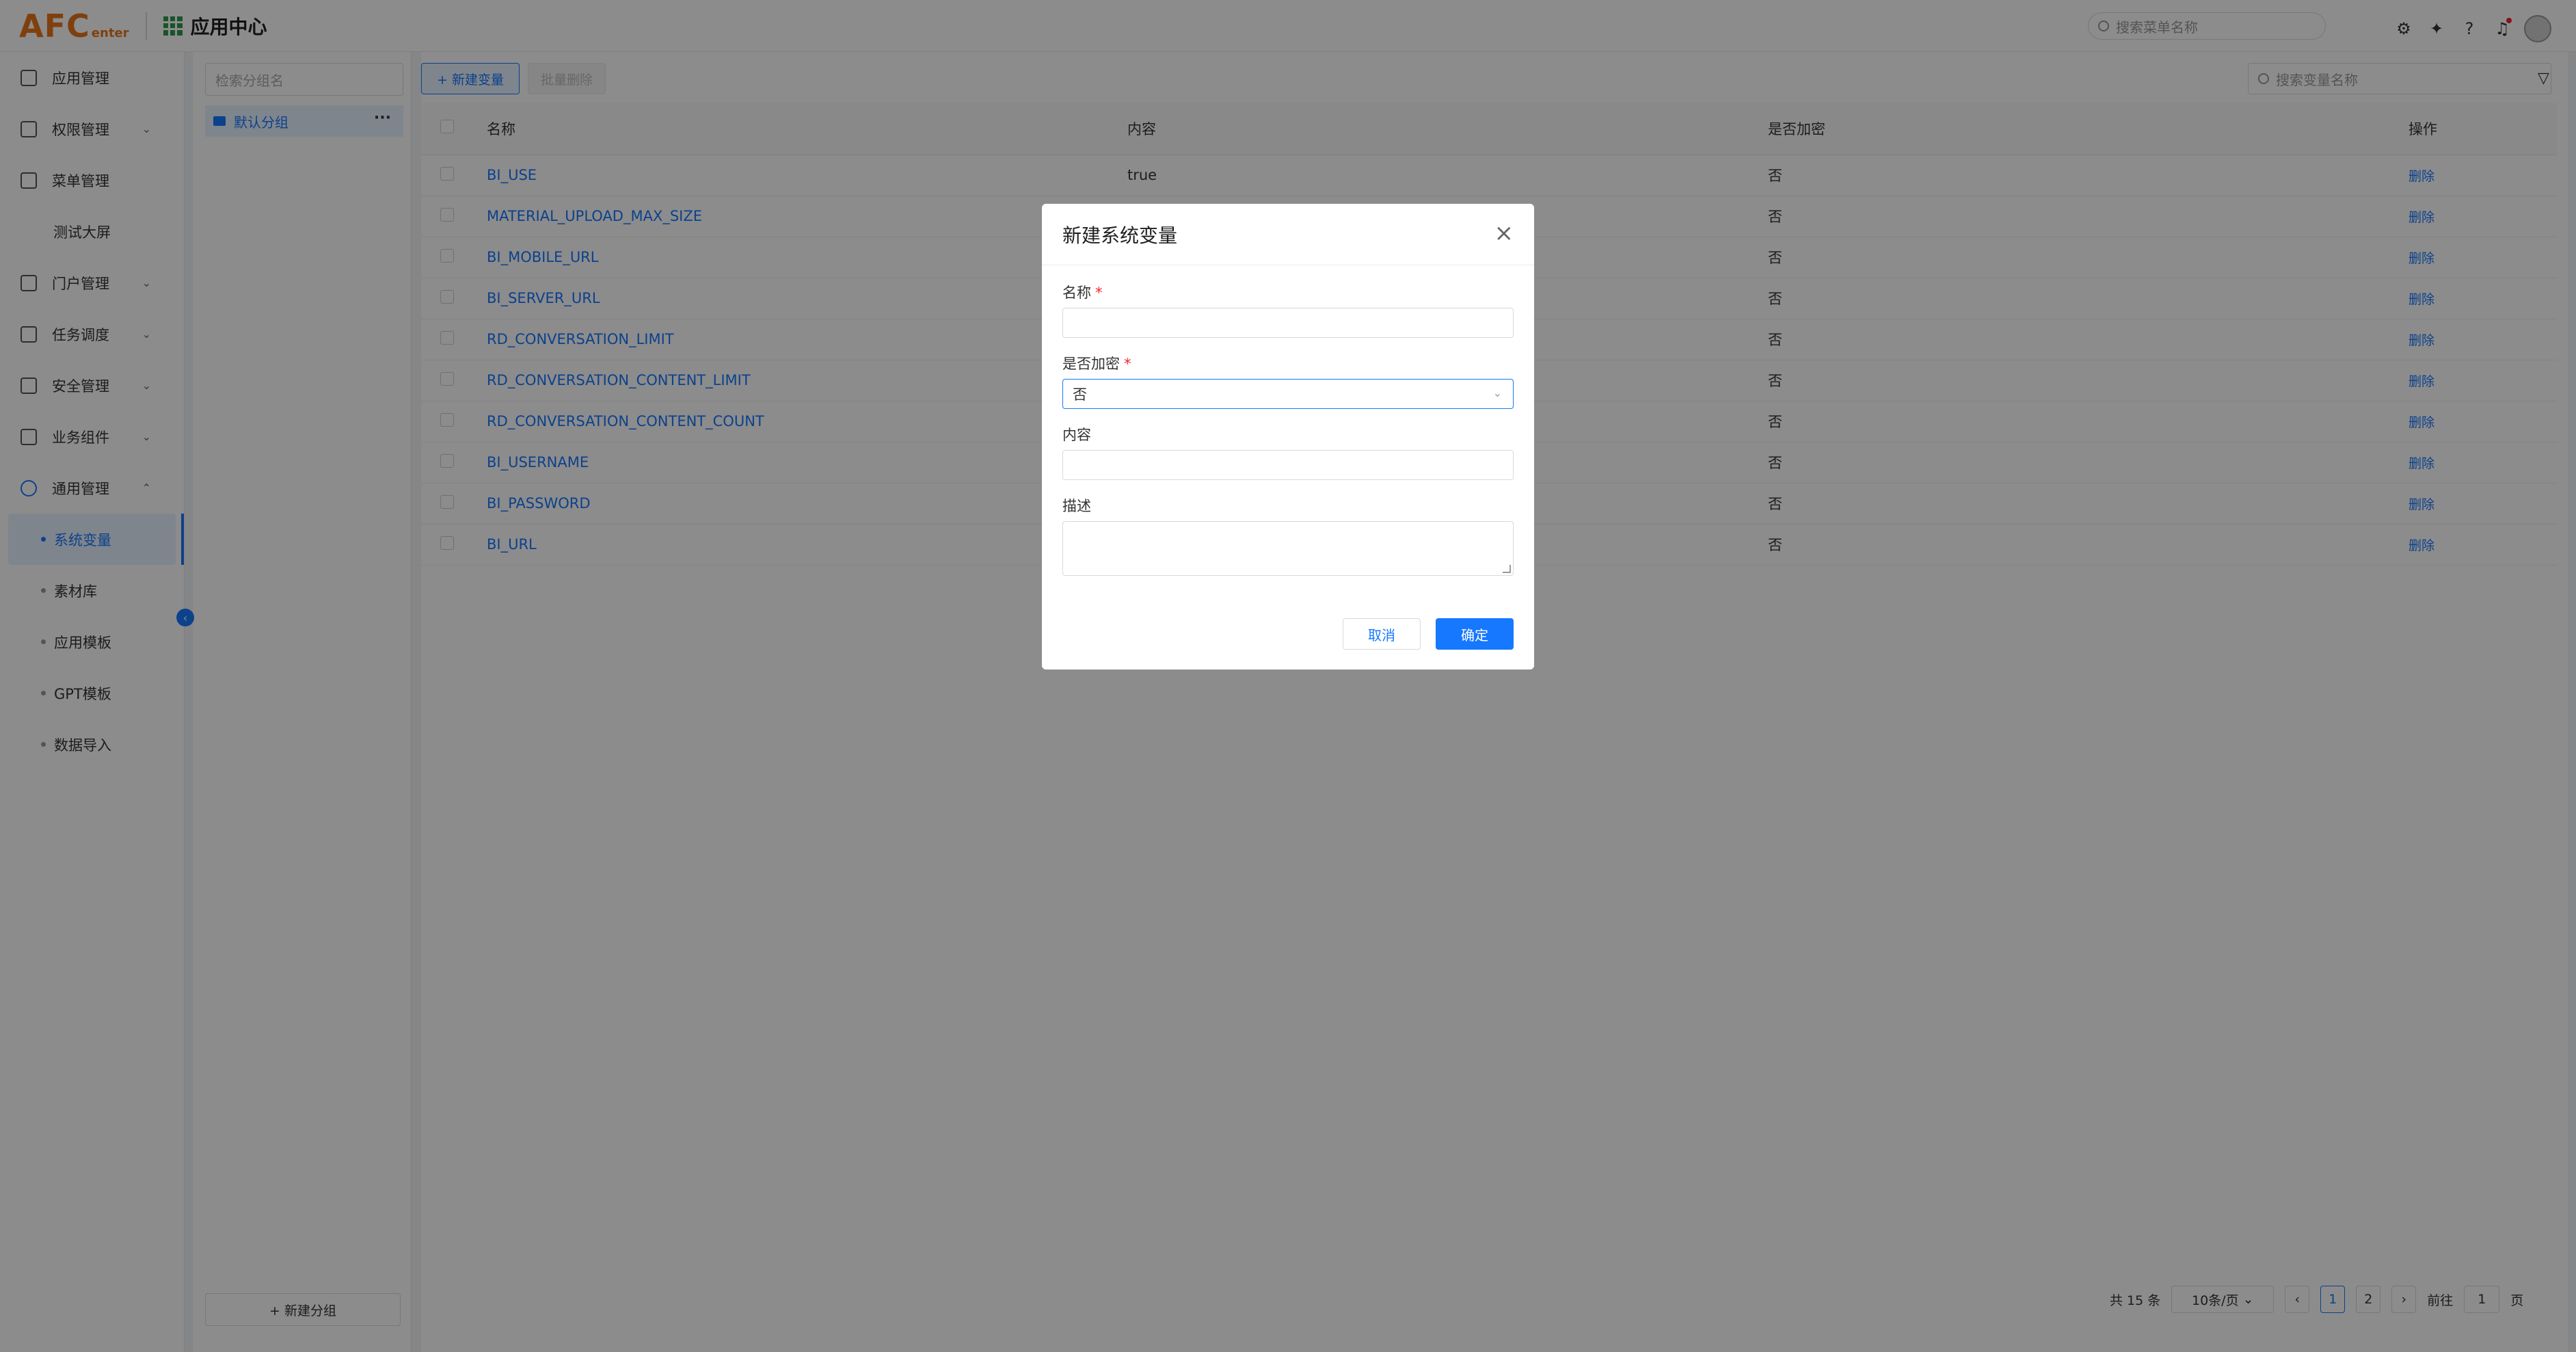 Image resolution: width=2576 pixels, height=1352 pixels. I want to click on encrypt-select: 否 ⌄, so click(1288, 394).